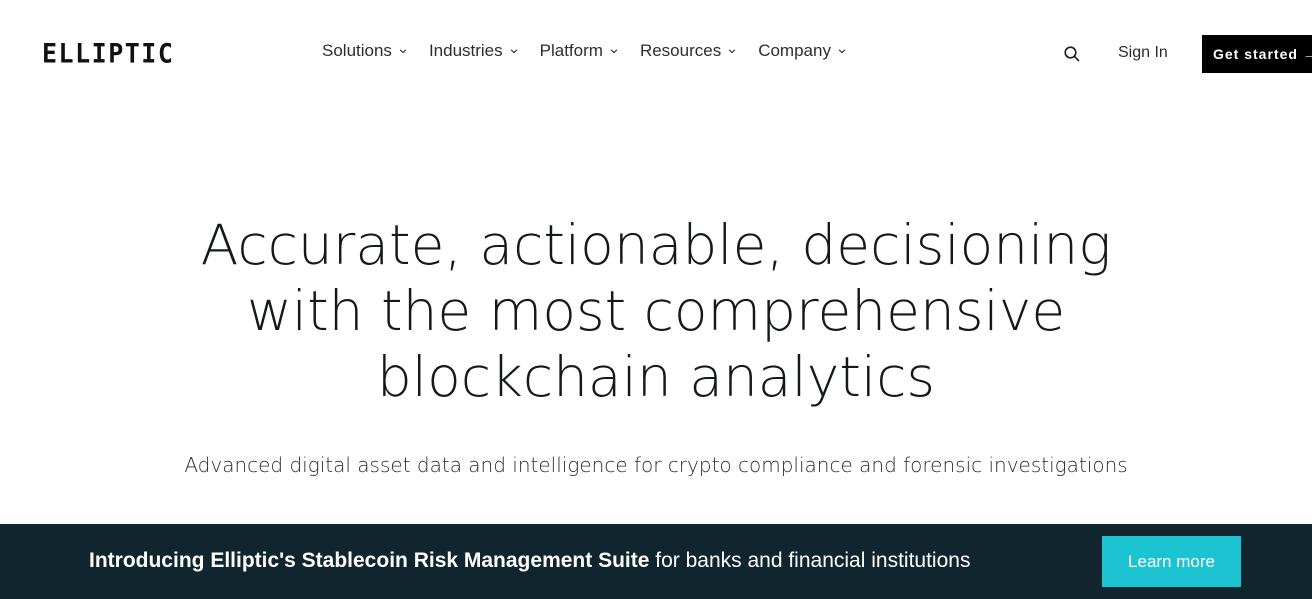 The height and width of the screenshot is (599, 1312). I want to click on nav-item-platform: Platform, so click(579, 51).